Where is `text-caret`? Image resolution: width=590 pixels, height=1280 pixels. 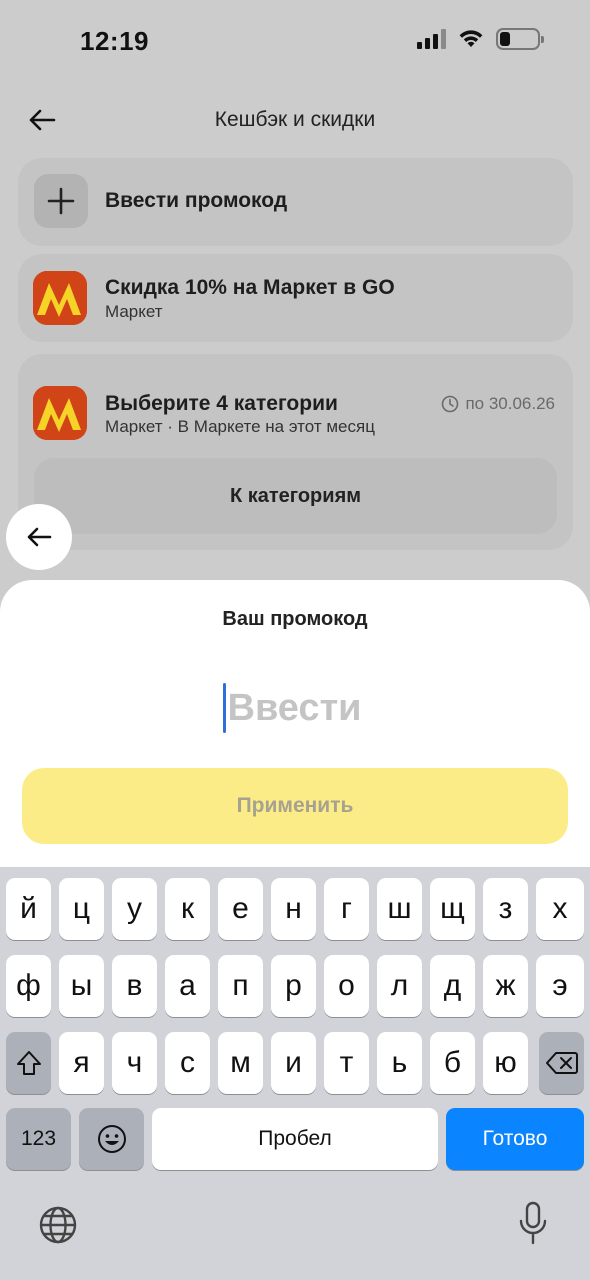
text-caret is located at coordinates (224, 708).